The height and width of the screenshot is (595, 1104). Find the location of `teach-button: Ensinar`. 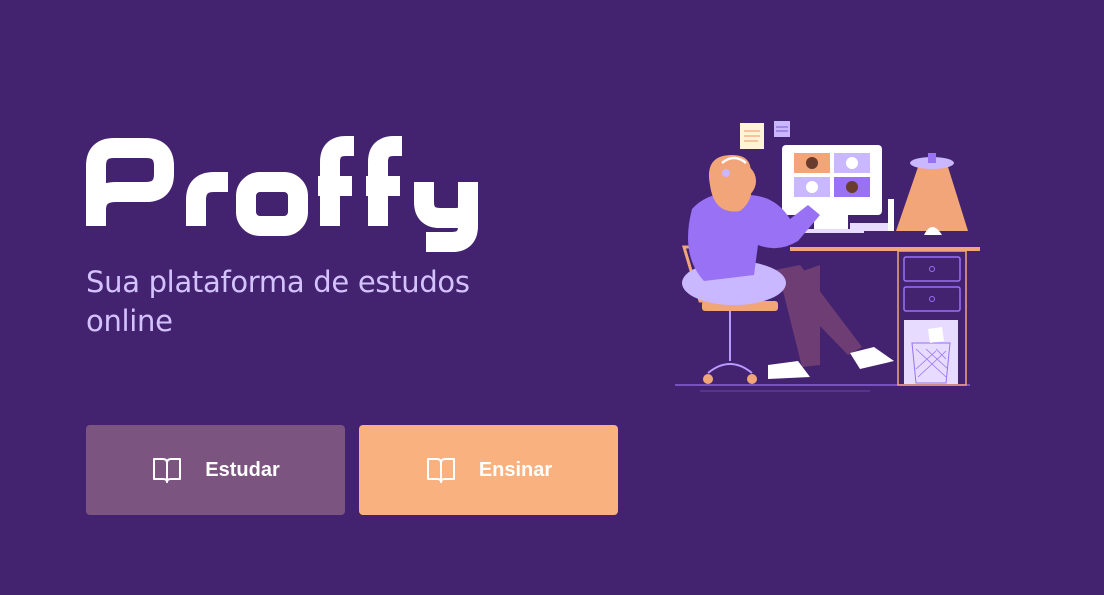

teach-button: Ensinar is located at coordinates (488, 470).